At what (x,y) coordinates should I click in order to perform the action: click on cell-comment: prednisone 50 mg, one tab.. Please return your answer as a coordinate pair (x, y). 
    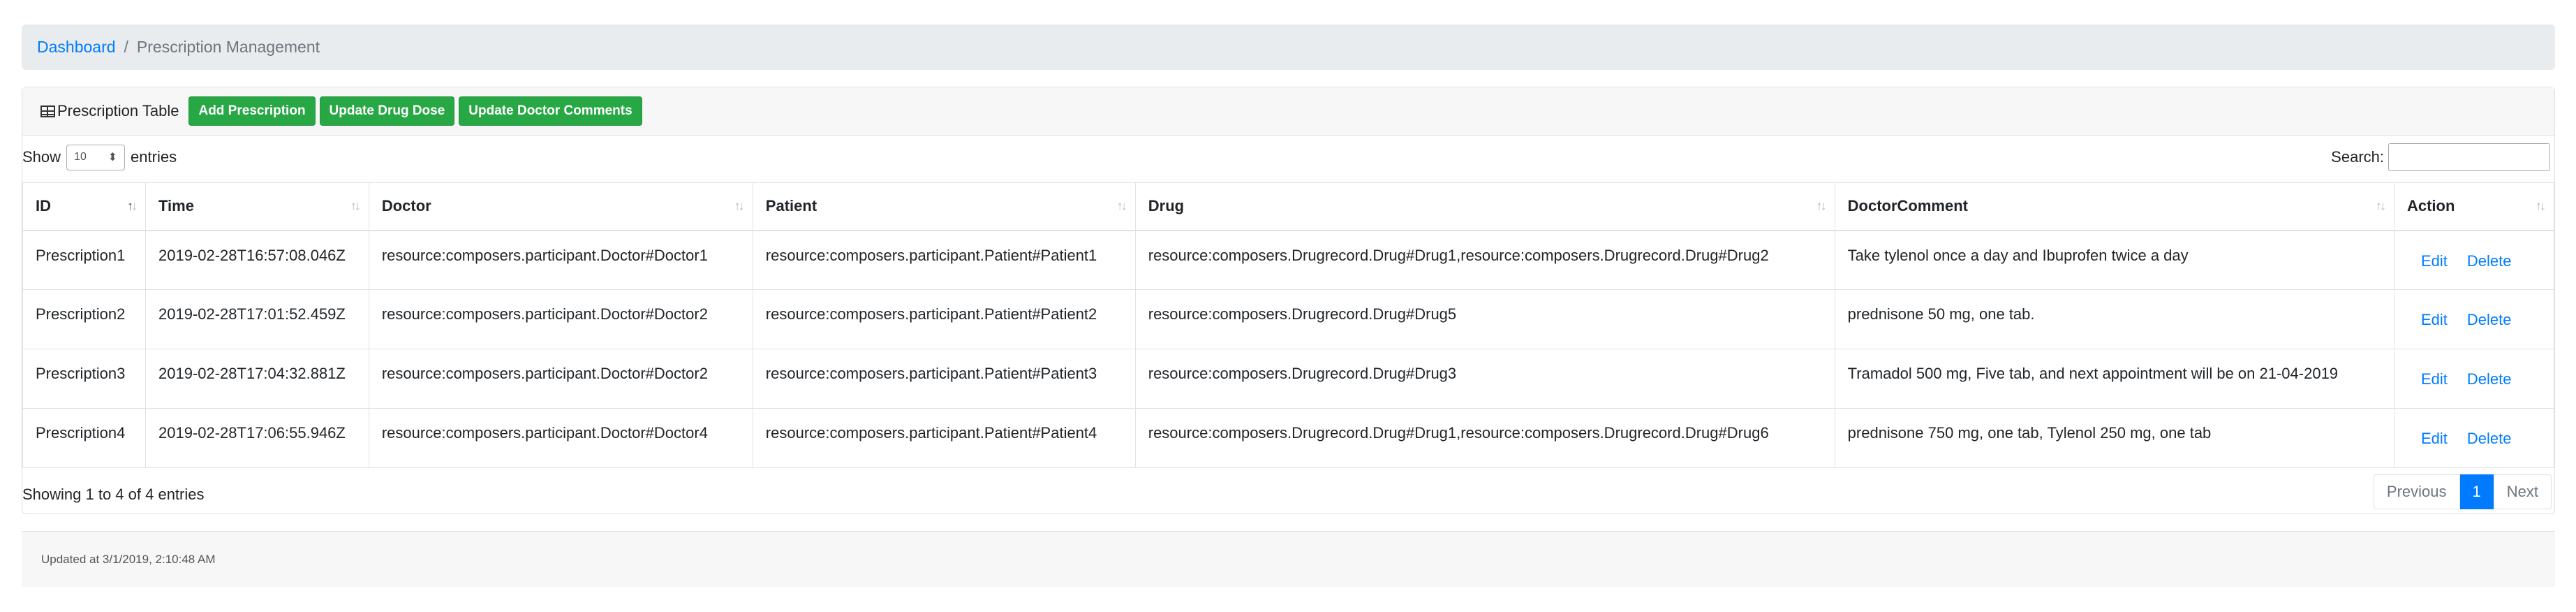
    Looking at the image, I should click on (2114, 319).